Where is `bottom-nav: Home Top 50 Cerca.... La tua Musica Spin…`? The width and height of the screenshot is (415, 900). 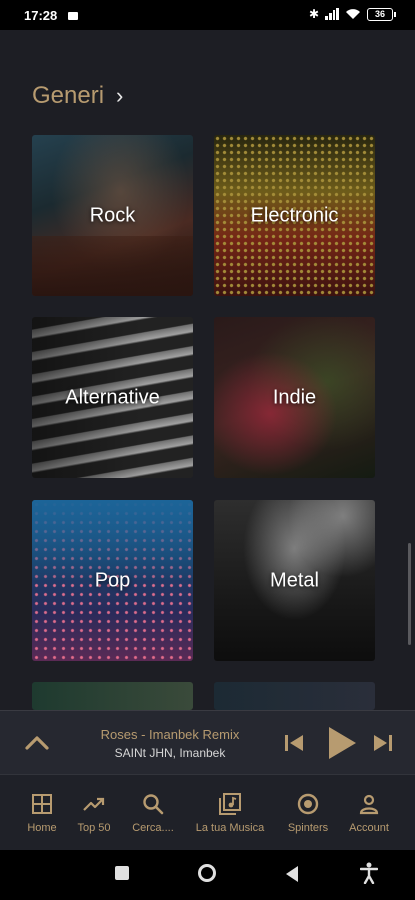
bottom-nav: Home Top 50 Cerca.... La tua Musica Spin… is located at coordinates (207, 812).